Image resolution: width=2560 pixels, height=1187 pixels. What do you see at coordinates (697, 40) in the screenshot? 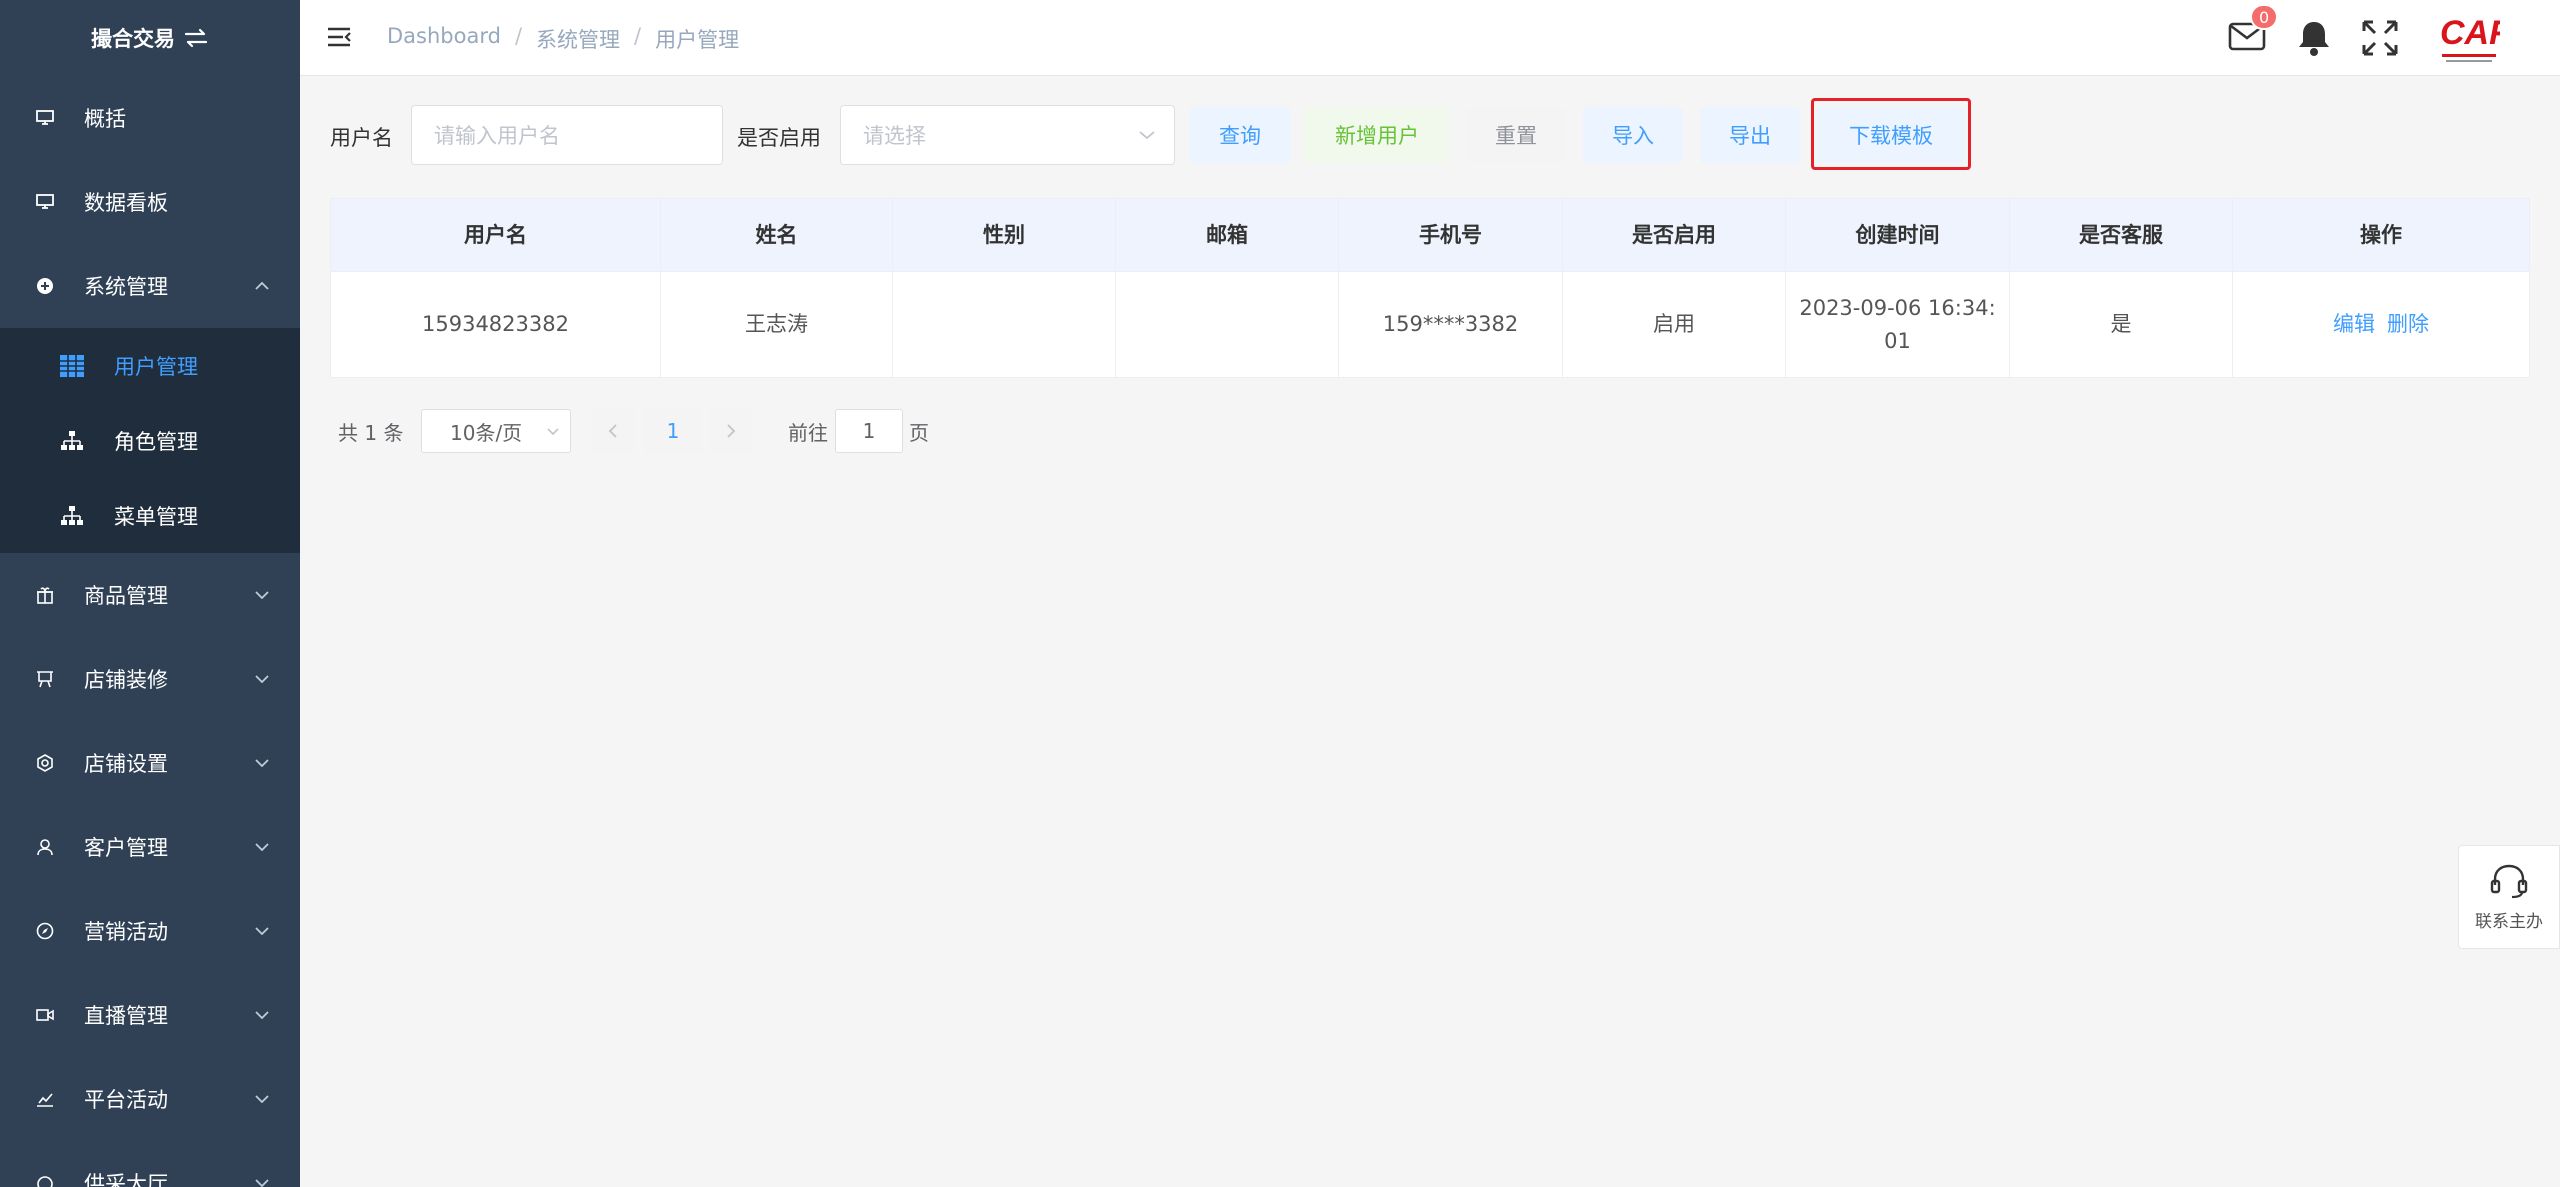
I see `breadcrumb-current: 用户管理` at bounding box center [697, 40].